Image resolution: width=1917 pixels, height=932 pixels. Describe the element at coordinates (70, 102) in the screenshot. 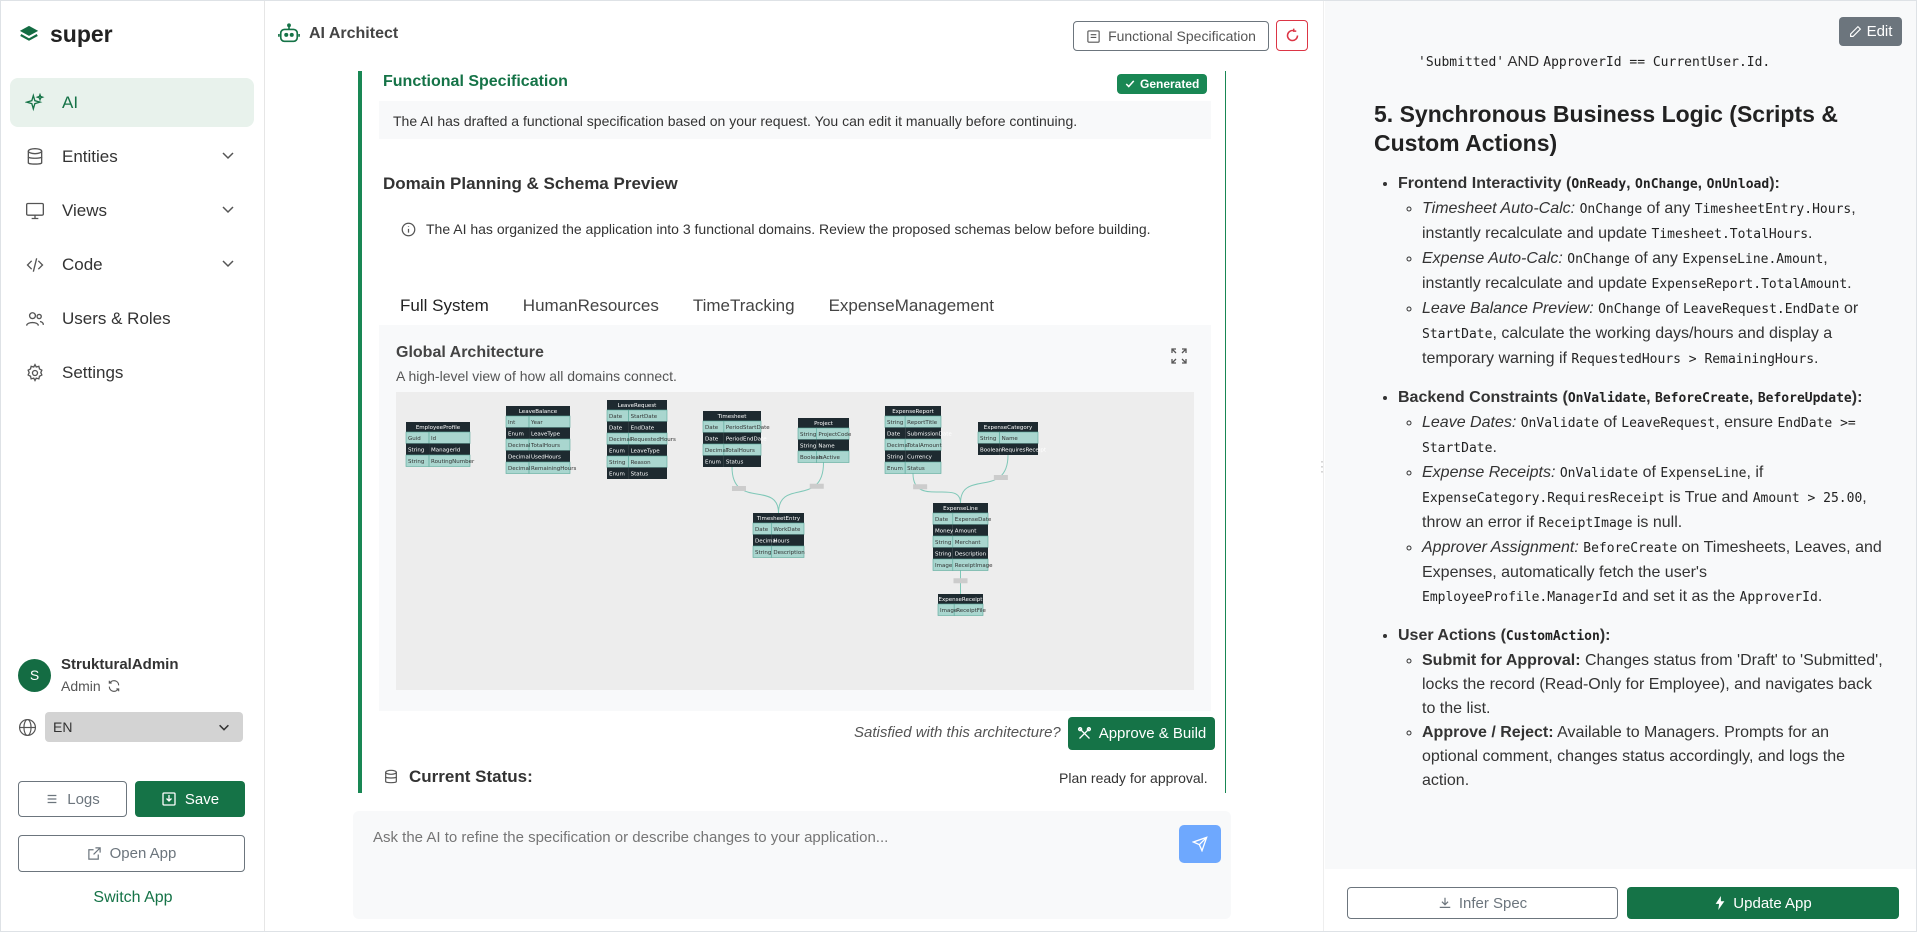

I see `sidebar-item-label: AI` at that location.